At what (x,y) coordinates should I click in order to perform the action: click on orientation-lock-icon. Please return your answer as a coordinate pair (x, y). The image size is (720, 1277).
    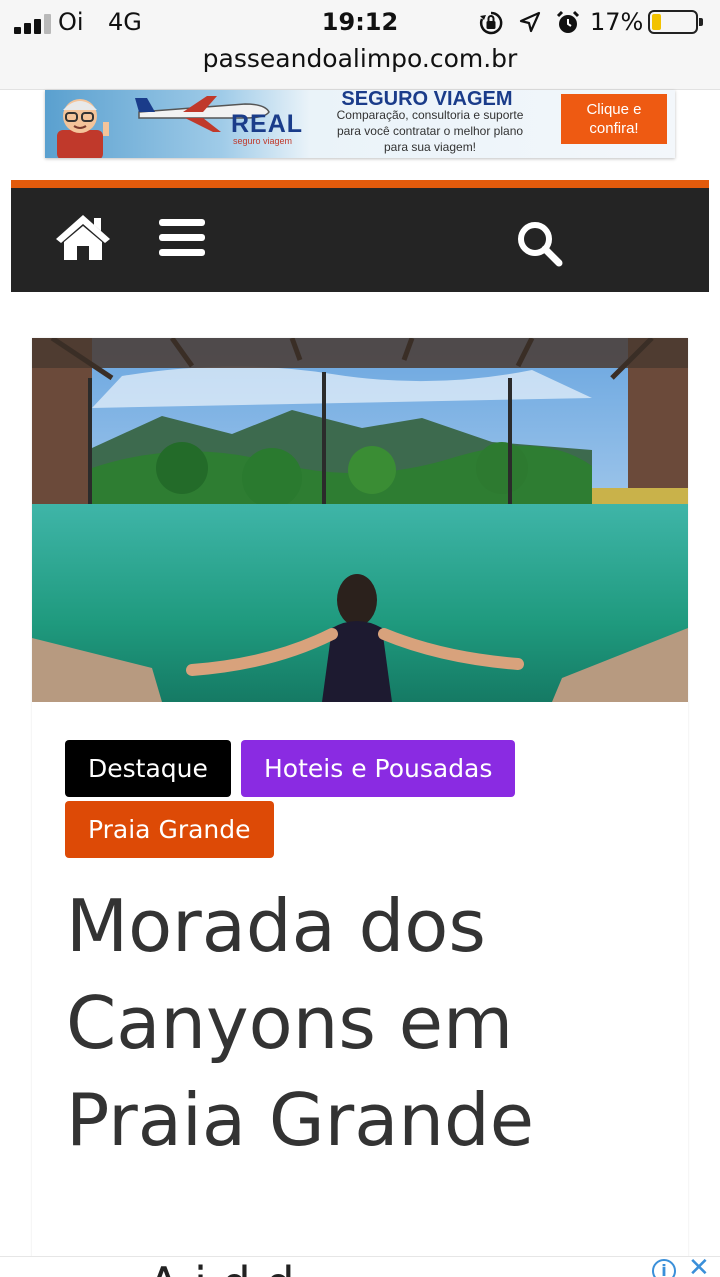
    Looking at the image, I should click on (491, 23).